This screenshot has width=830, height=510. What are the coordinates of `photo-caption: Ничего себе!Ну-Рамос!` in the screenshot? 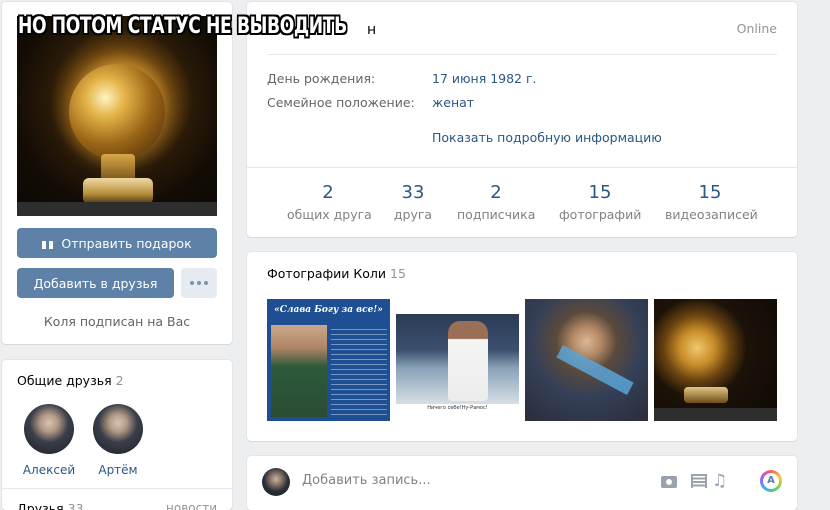 It's located at (457, 408).